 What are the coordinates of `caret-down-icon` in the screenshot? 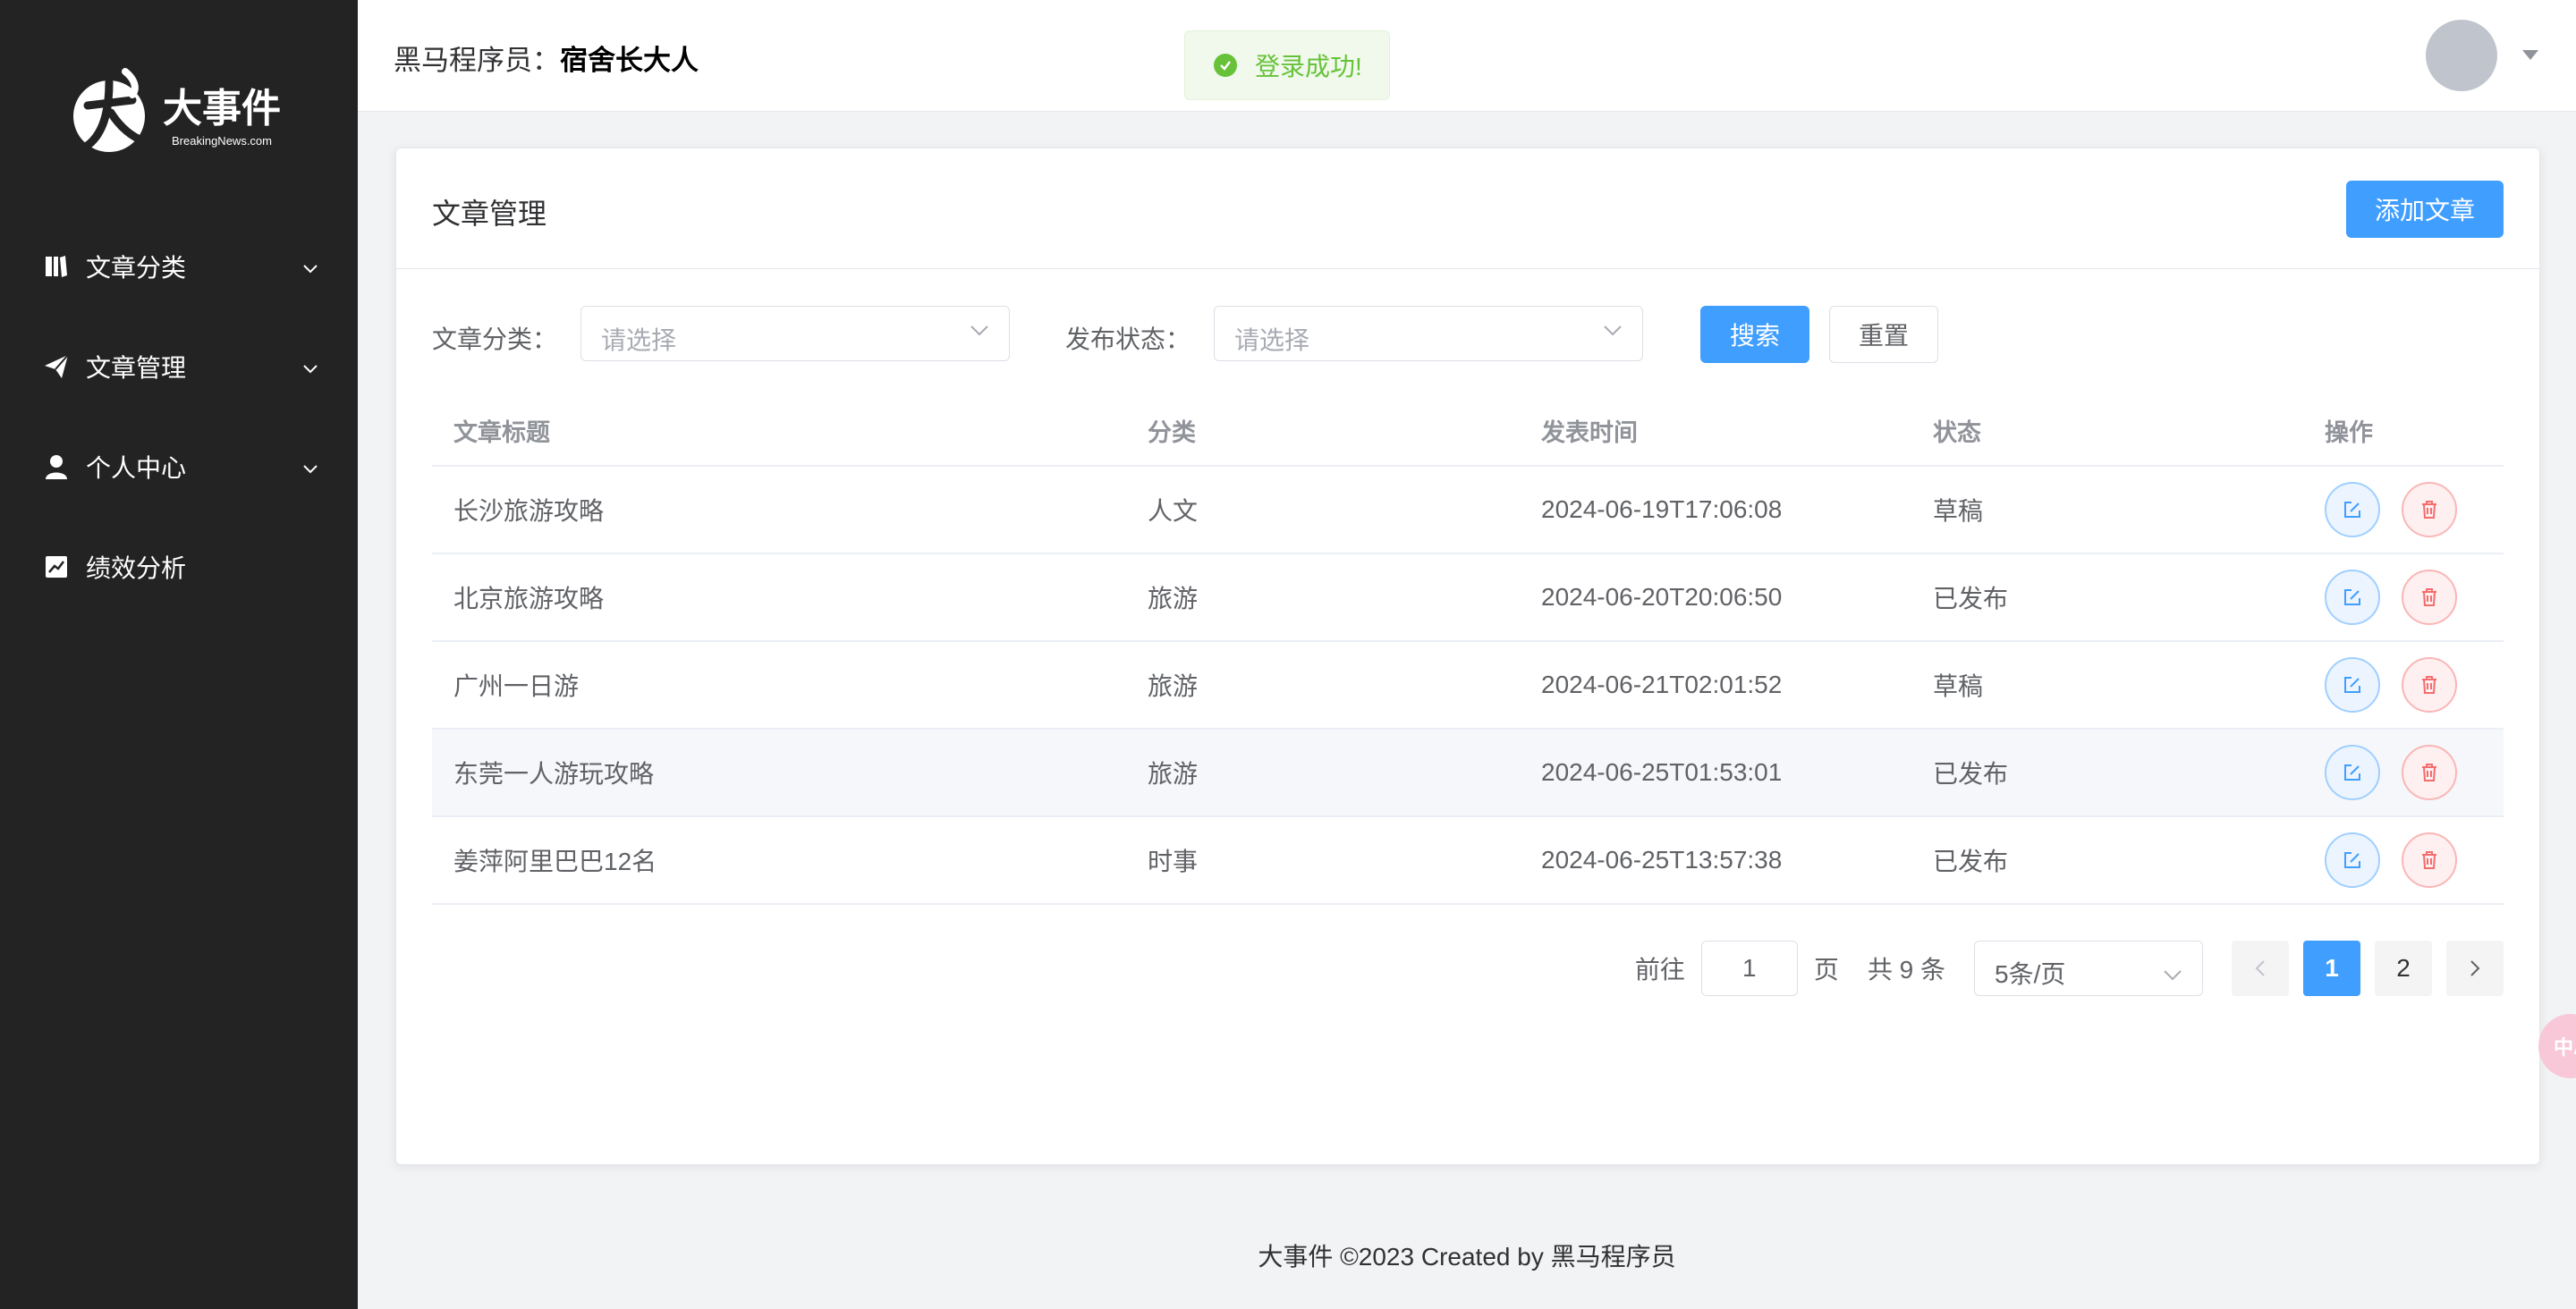 It's located at (2530, 55).